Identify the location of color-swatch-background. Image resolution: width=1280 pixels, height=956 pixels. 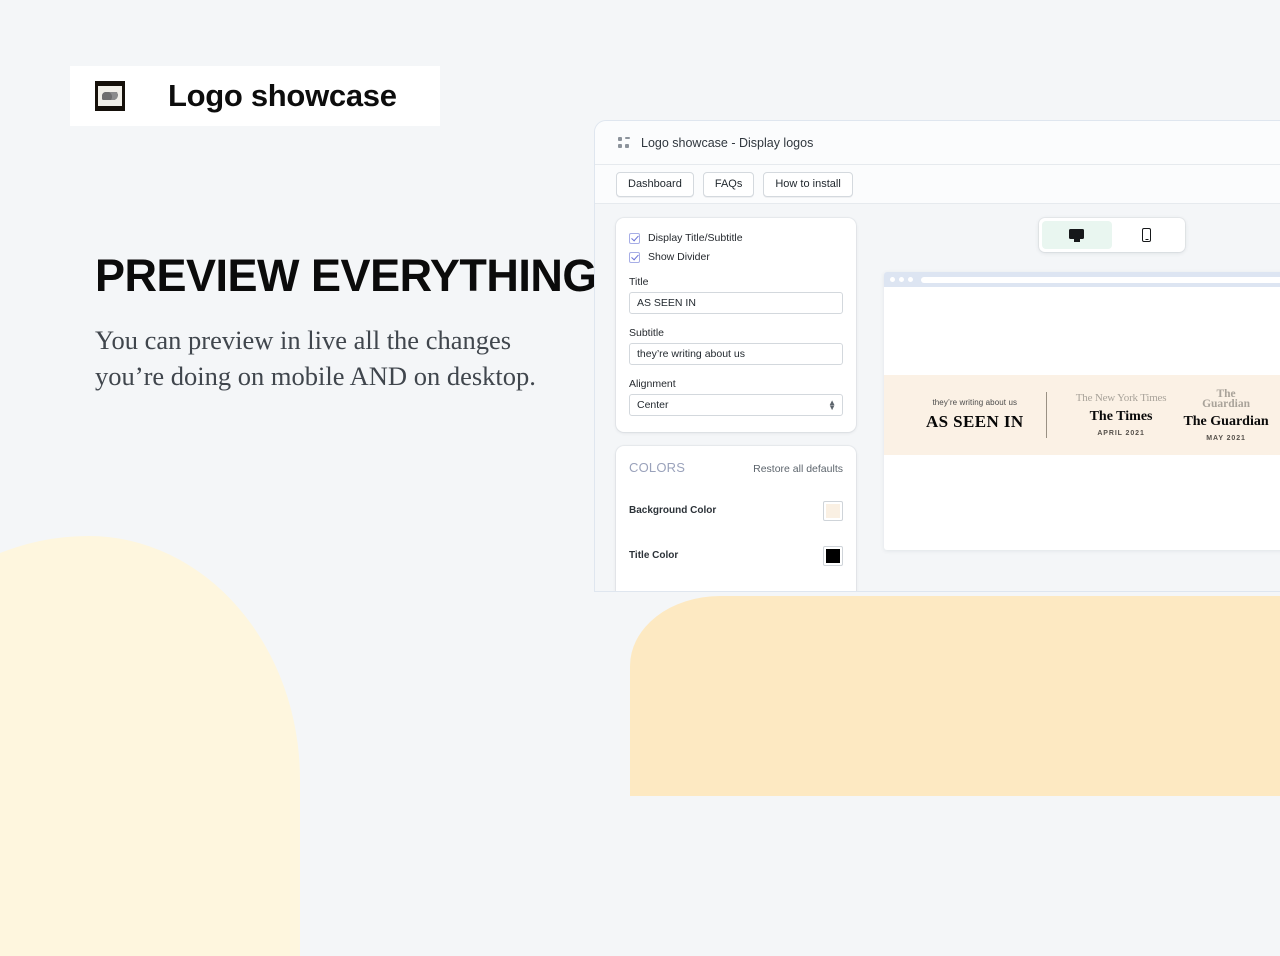
(833, 510).